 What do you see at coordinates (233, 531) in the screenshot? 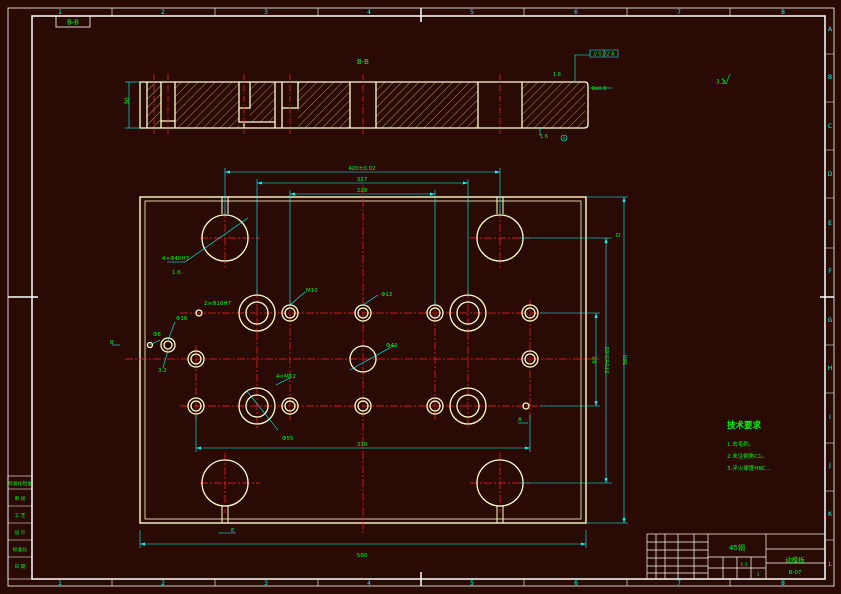
I see `label-e: E` at bounding box center [233, 531].